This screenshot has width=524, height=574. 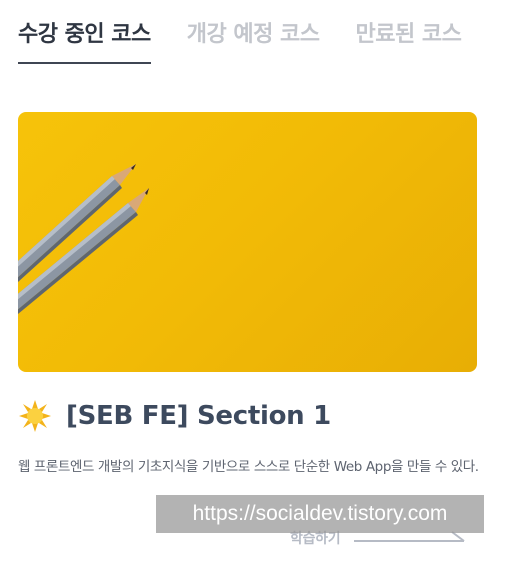 What do you see at coordinates (320, 514) in the screenshot?
I see `watermark: https://socialdev.tistory.com` at bounding box center [320, 514].